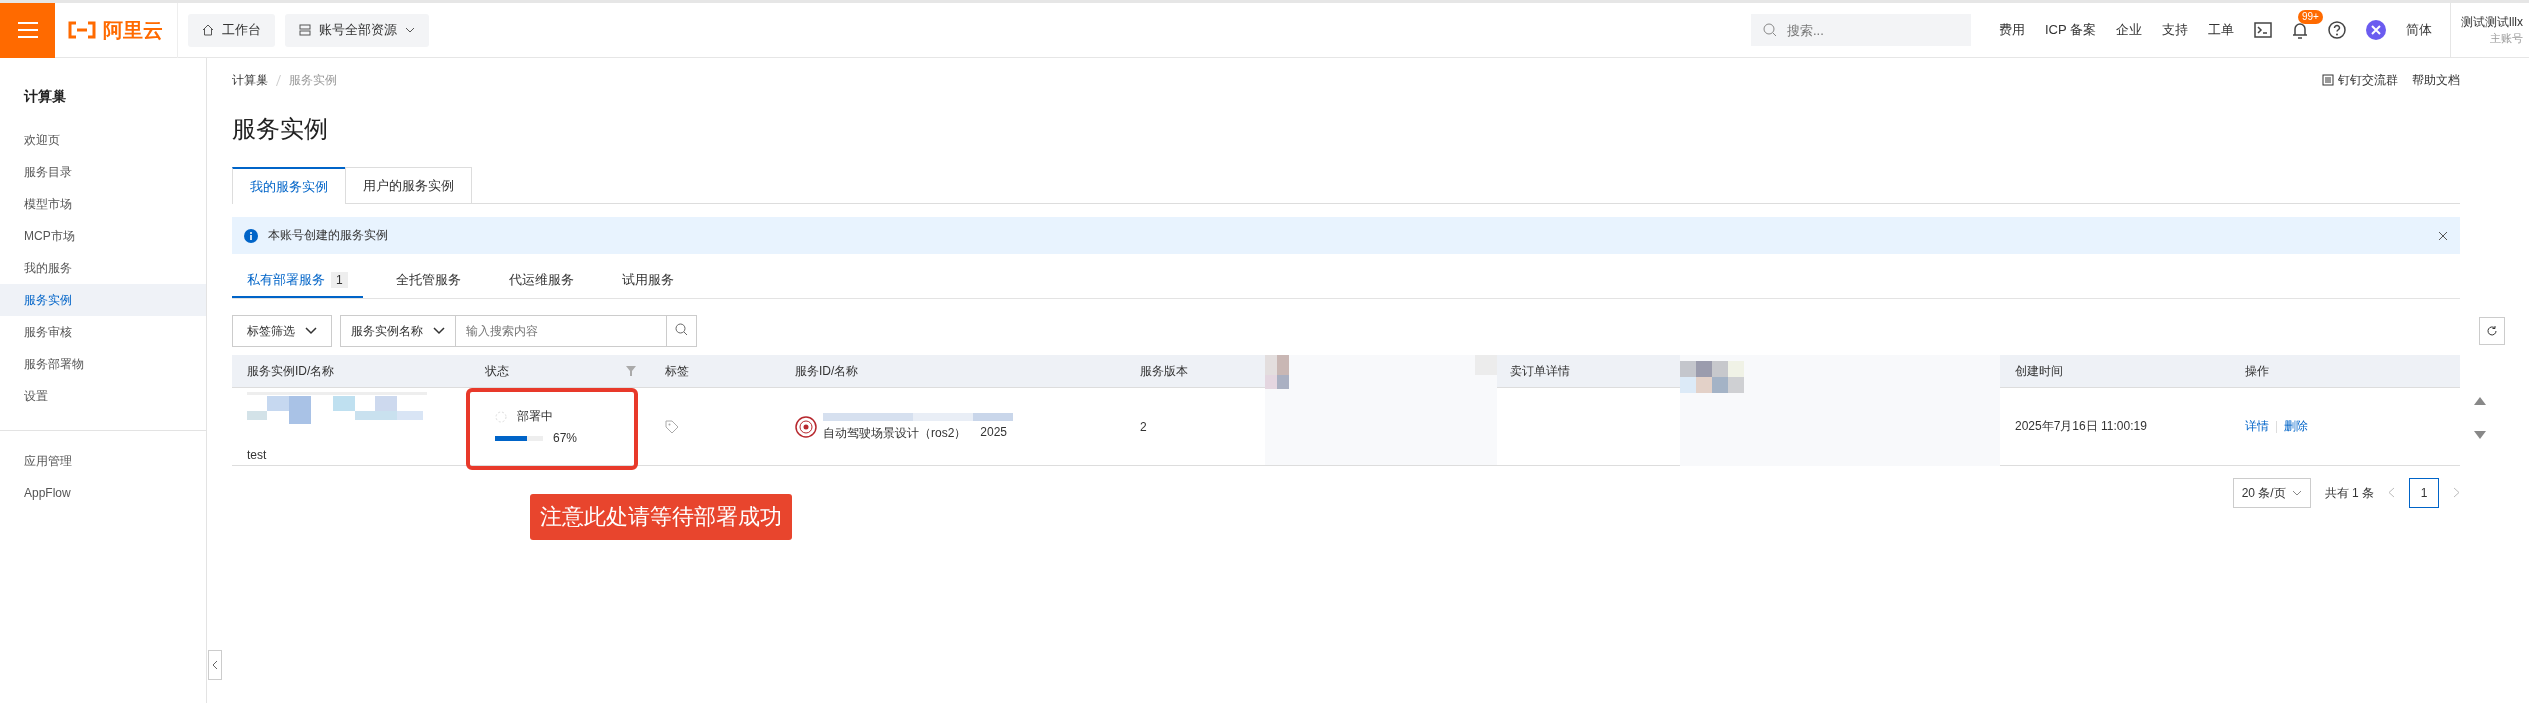  I want to click on resource-dropdown: 账号全部资源, so click(357, 30).